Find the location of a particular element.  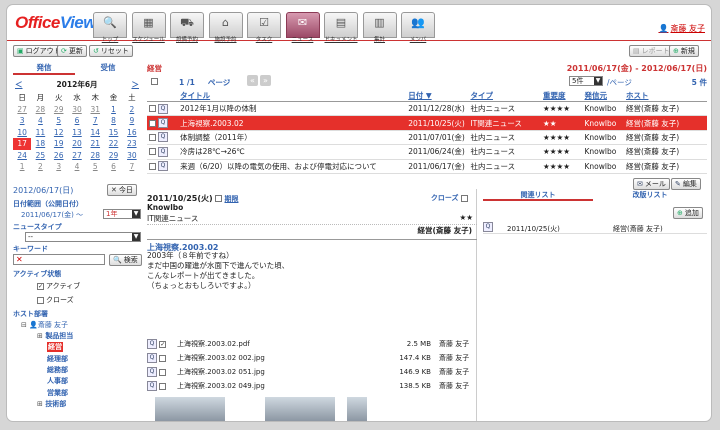

calendar-day: 23 is located at coordinates (132, 144).